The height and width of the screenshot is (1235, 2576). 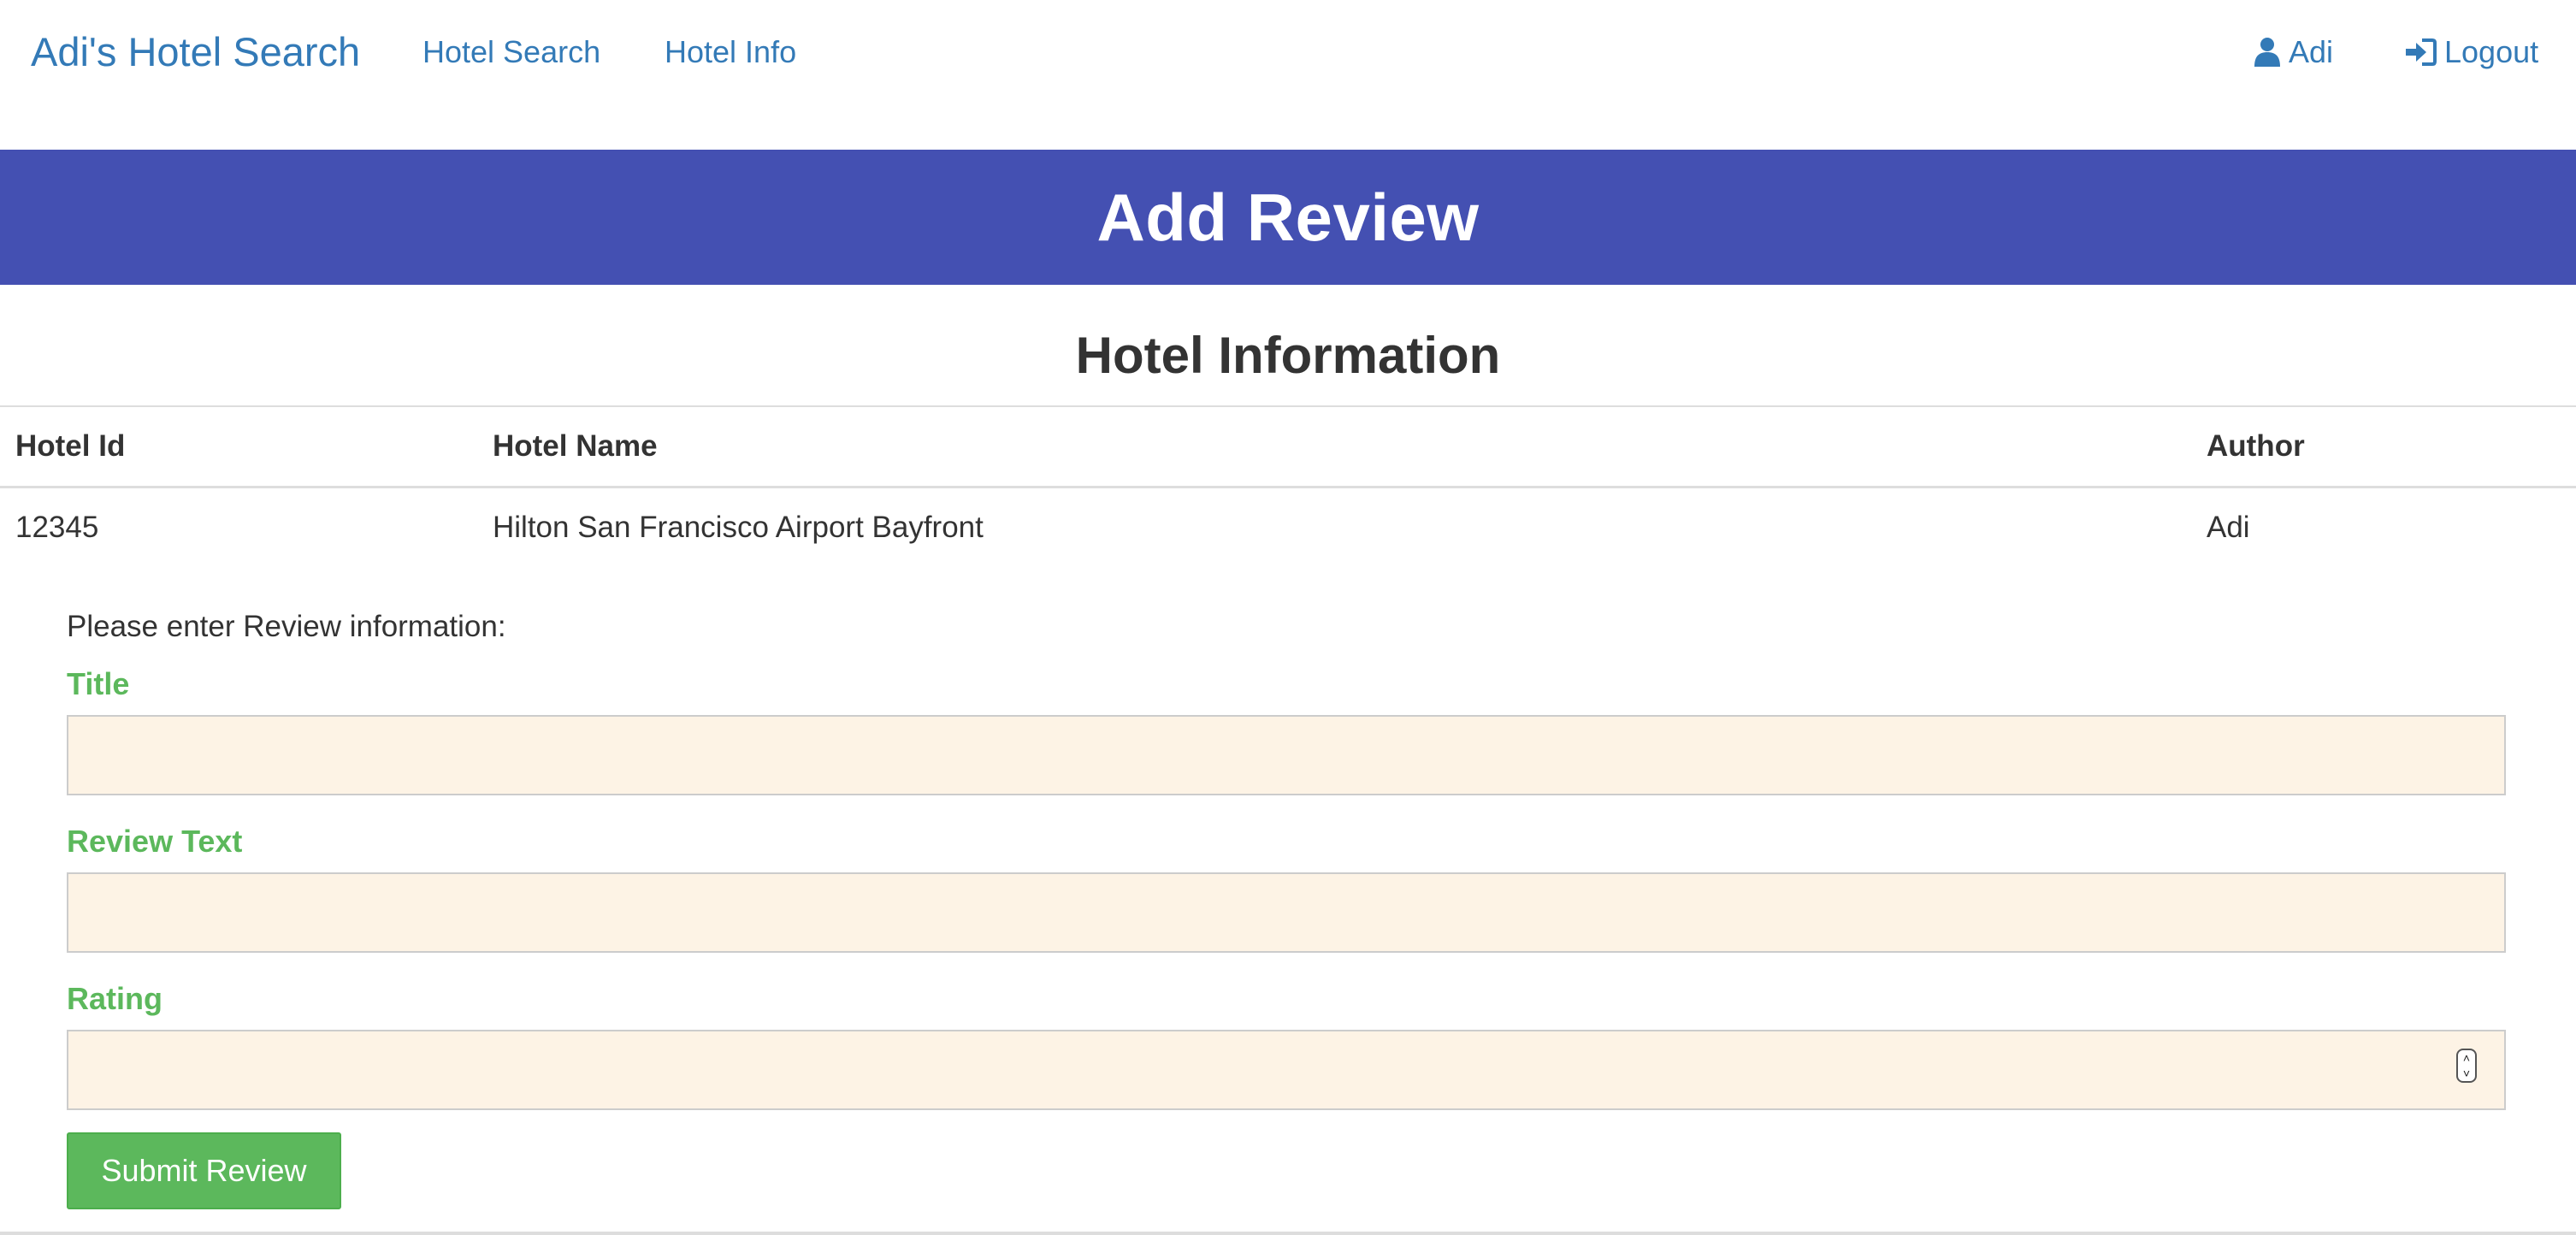 I want to click on table-header-row: Hotel Id Hotel Name Author, so click(x=1288, y=446).